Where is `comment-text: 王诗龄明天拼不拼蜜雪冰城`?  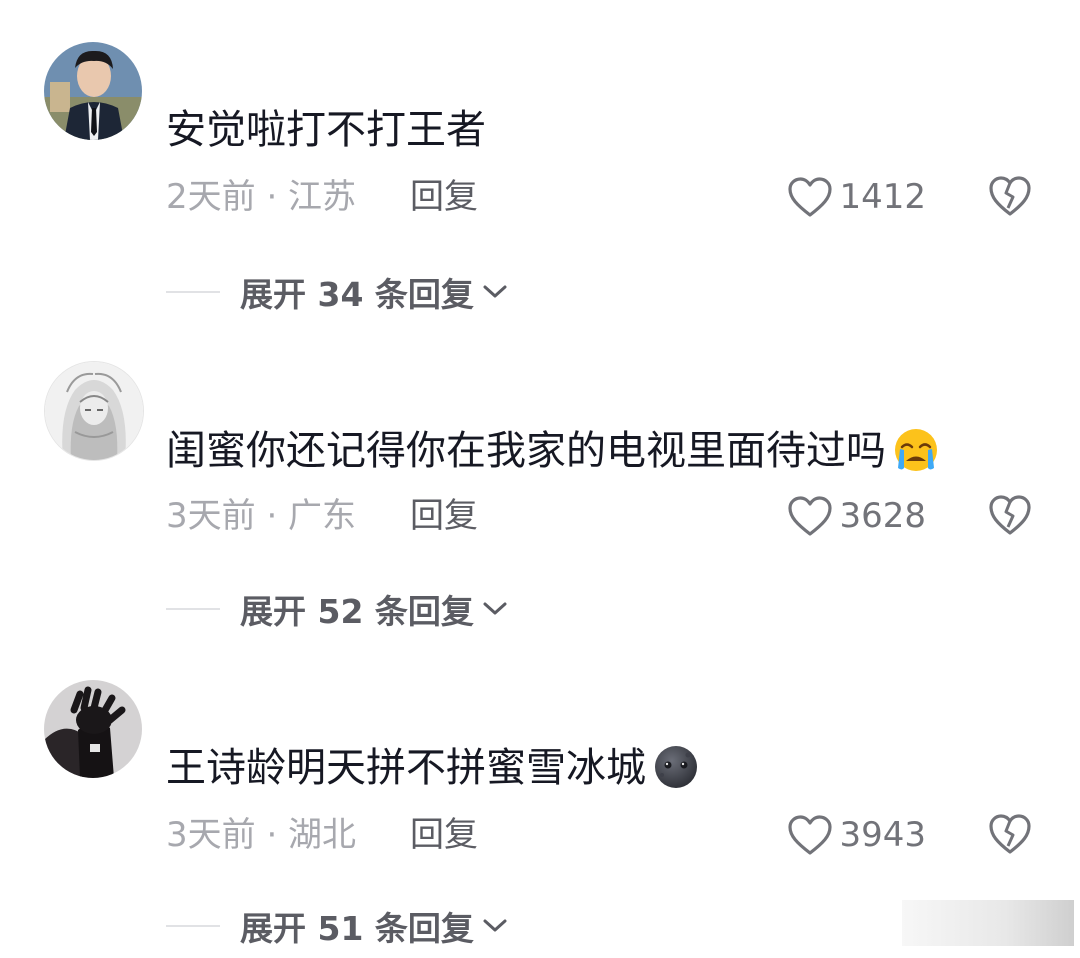
comment-text: 王诗龄明天拼不拼蜜雪冰城 is located at coordinates (435, 768).